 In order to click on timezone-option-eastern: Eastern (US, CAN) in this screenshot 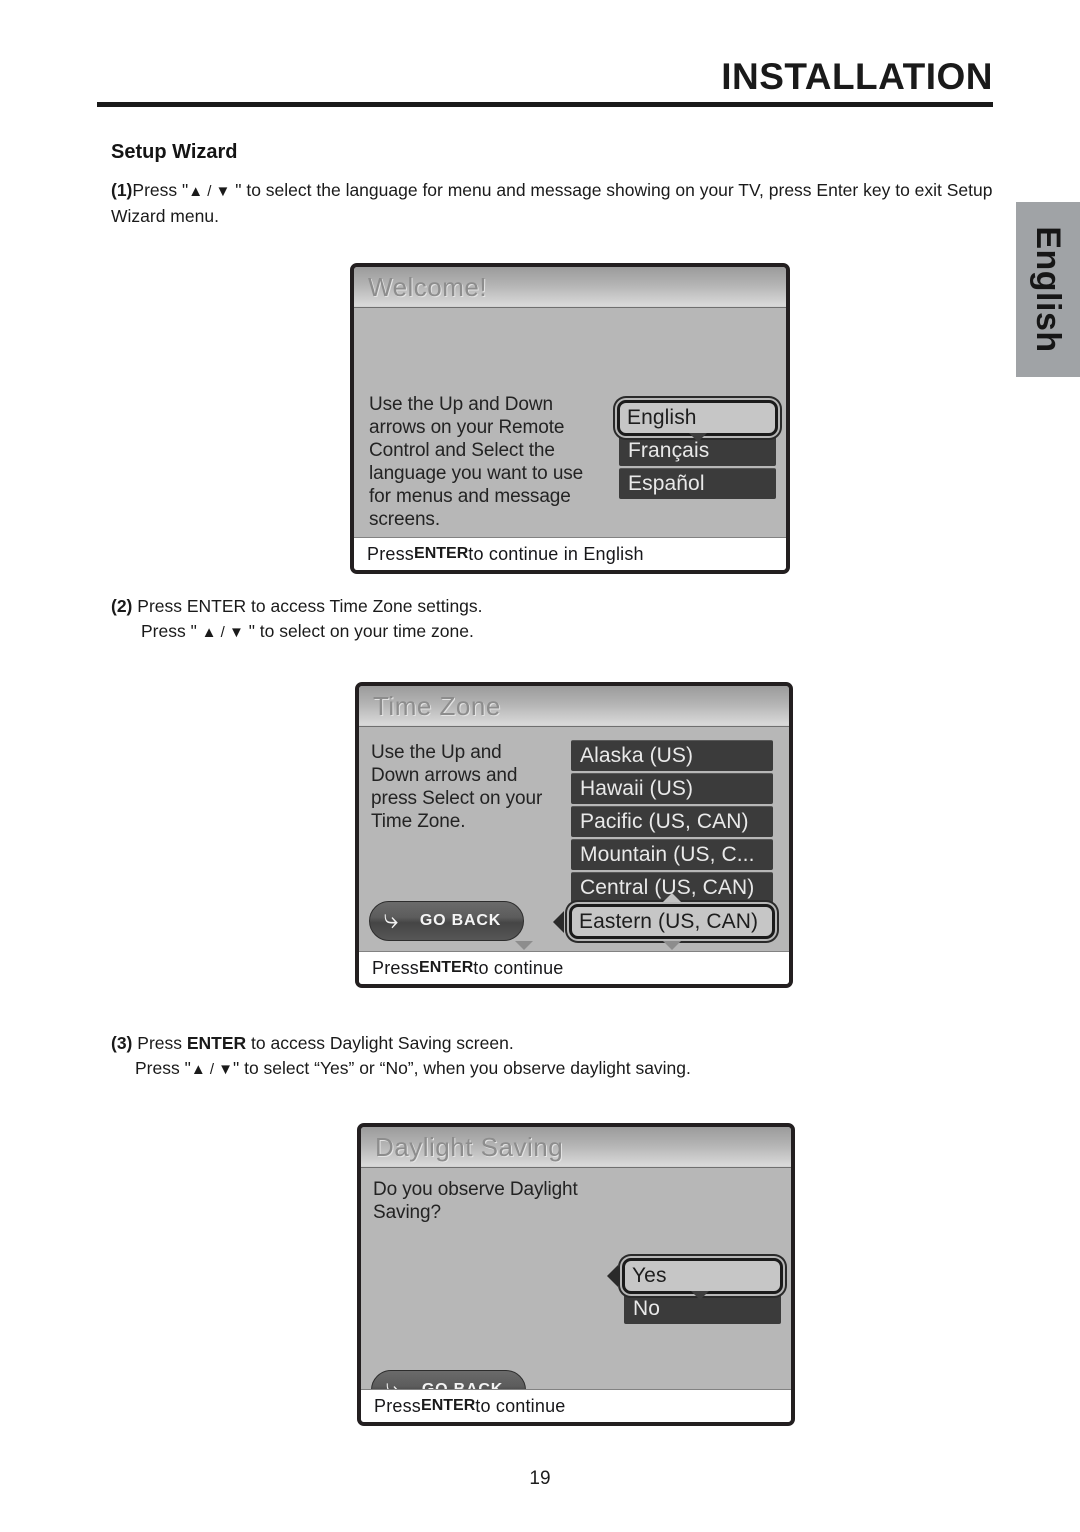, I will do `click(672, 921)`.